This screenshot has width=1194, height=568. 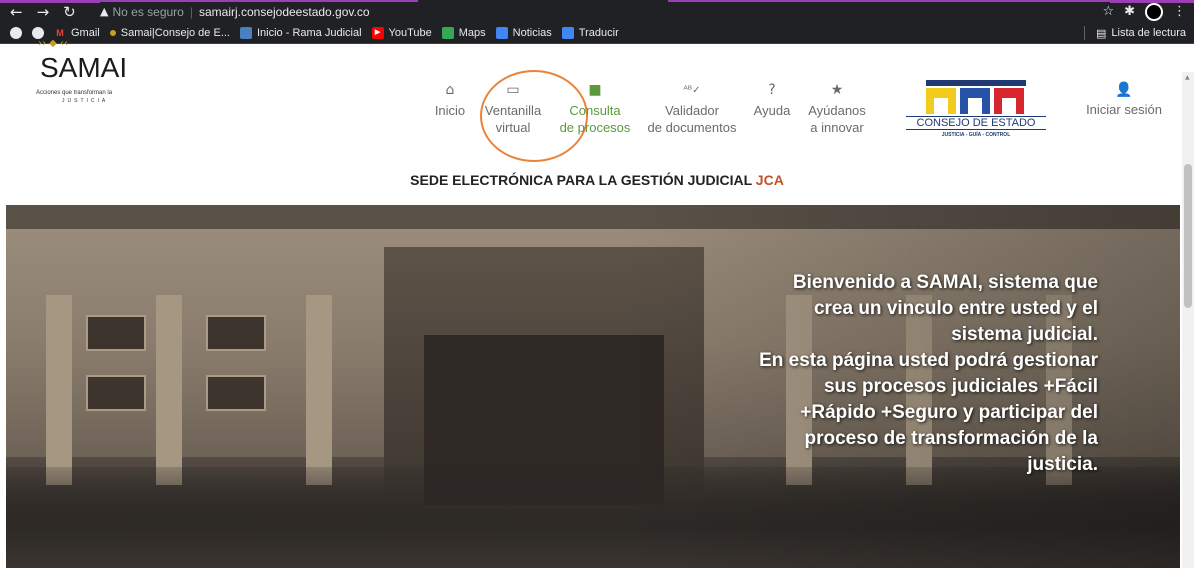 I want to click on reading-list: ▤ Lista de lectura, so click(x=1134, y=33).